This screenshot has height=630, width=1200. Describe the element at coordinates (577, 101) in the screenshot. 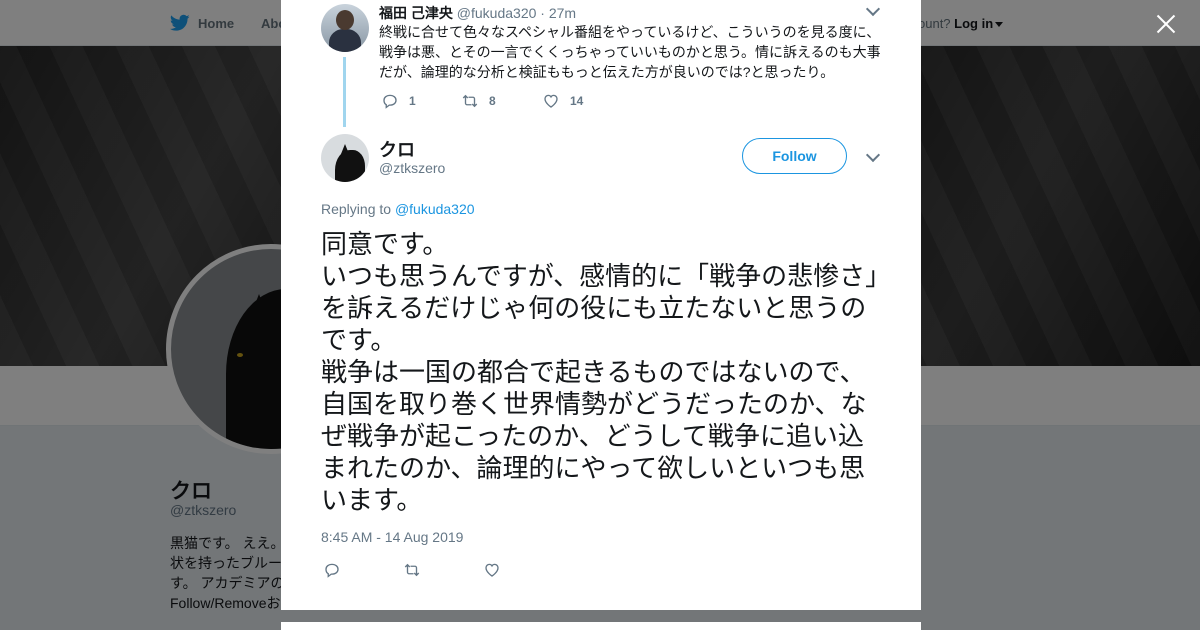

I see `like-count: 14` at that location.